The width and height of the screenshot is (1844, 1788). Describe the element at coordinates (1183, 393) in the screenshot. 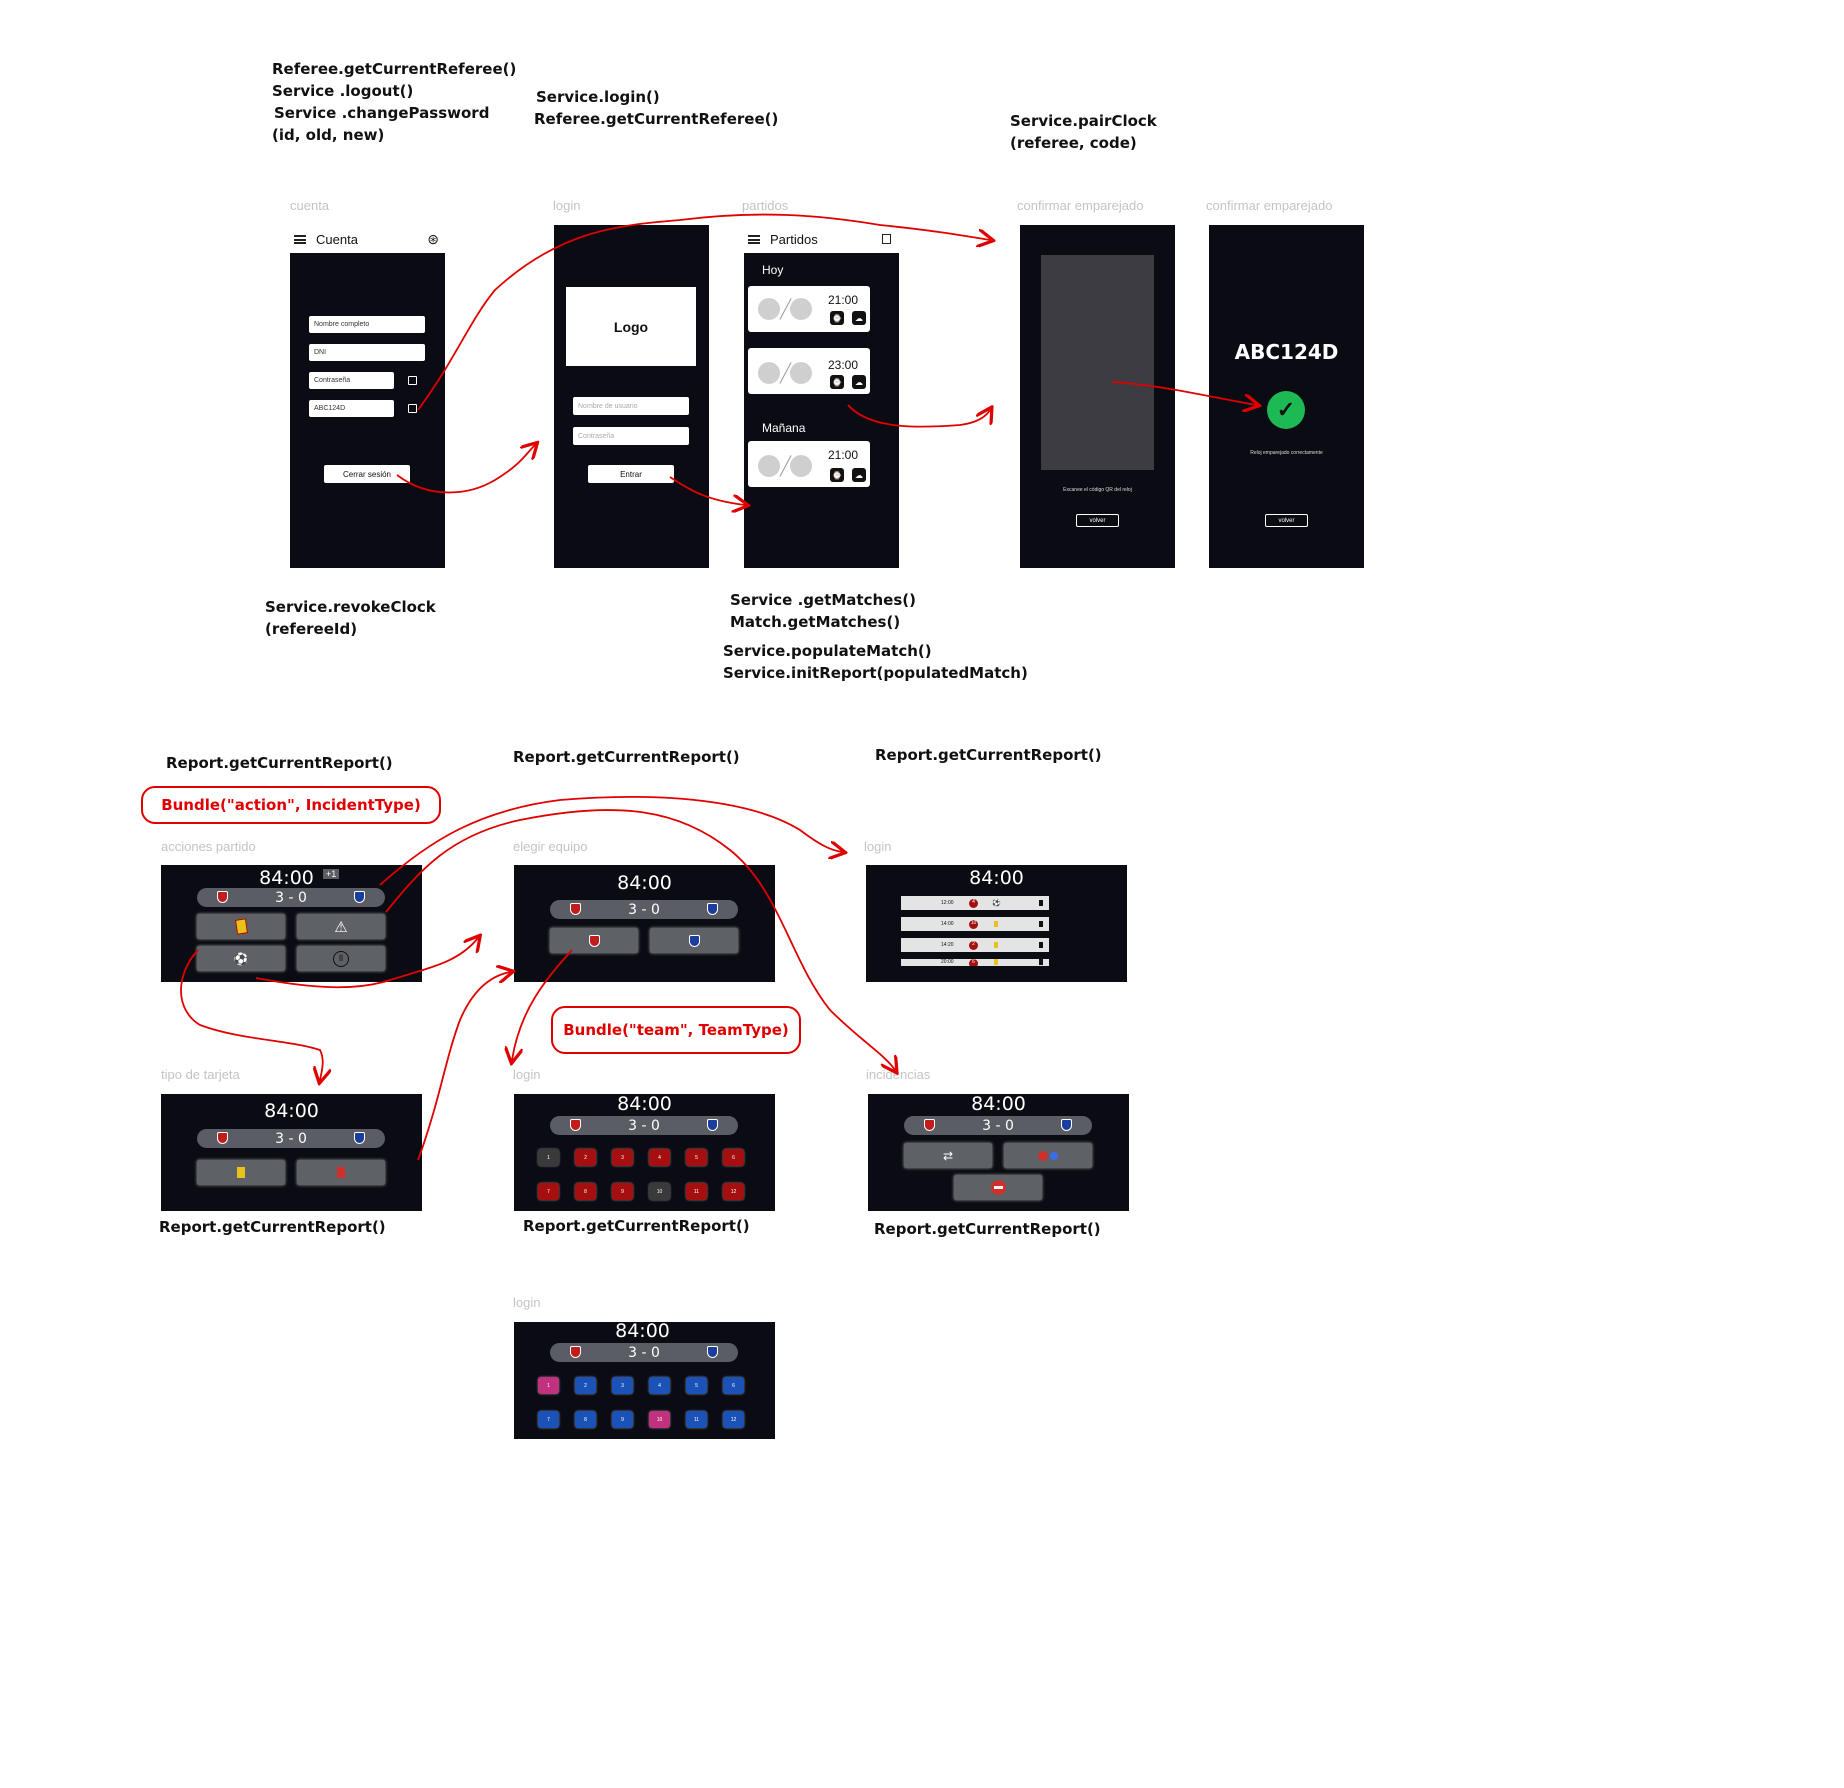

I see `arrow-scan-to-paired` at that location.